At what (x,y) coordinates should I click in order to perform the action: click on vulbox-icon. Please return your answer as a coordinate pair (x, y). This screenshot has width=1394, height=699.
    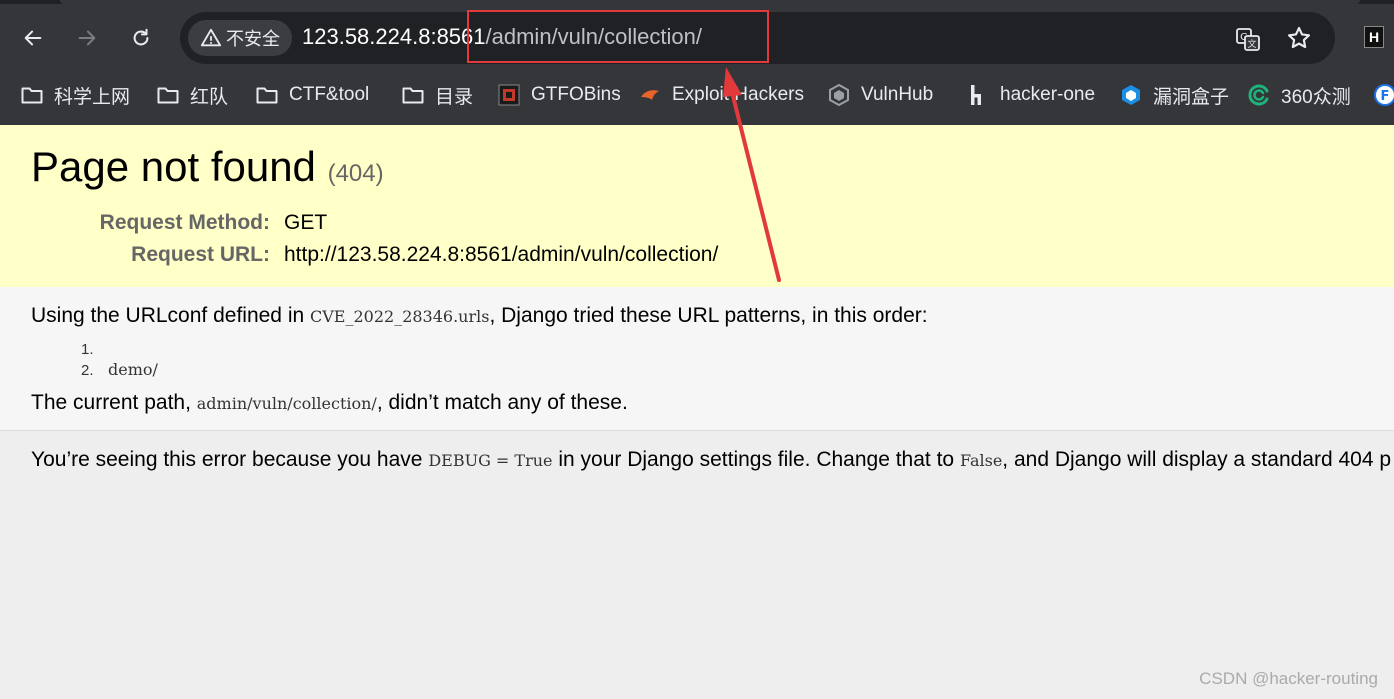
    Looking at the image, I should click on (1131, 95).